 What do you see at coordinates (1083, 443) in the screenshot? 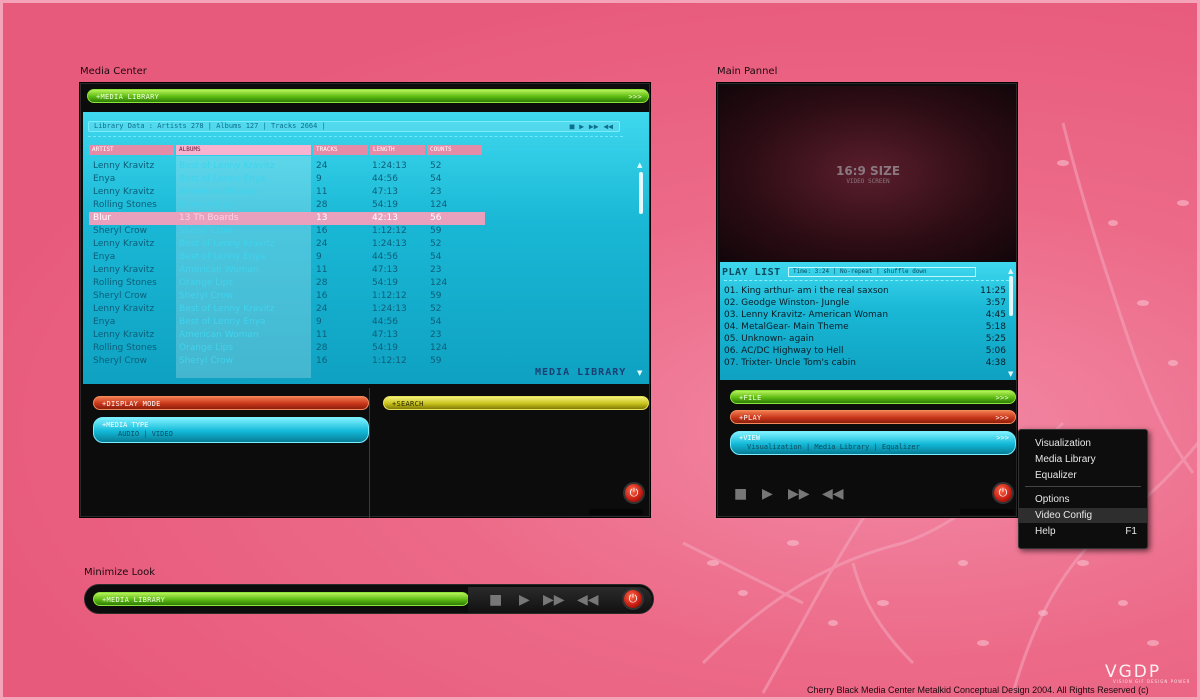
I see `menu-item-visualization: Visualization` at bounding box center [1083, 443].